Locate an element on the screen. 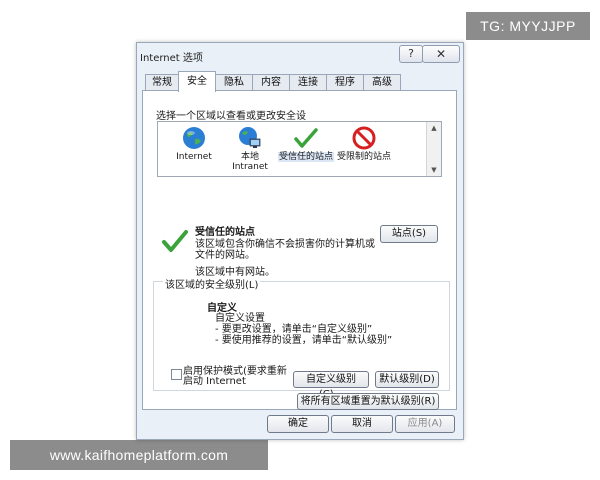  protected-mode-checkbox is located at coordinates (176, 374).